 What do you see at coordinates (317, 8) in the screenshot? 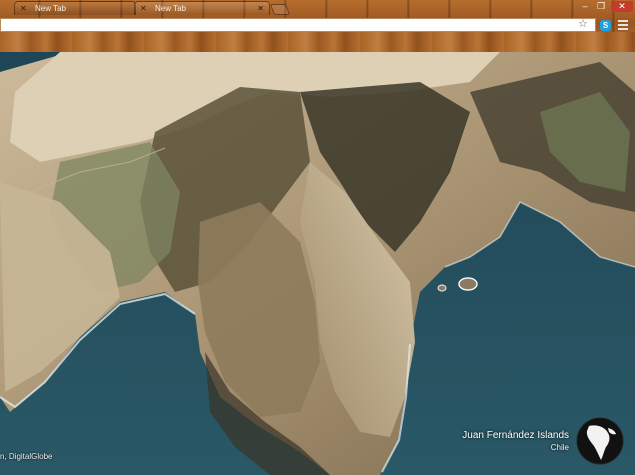
I see `tab-strip: ✕ New Tab ✕ New Tab ✕ – ❐ ✕` at bounding box center [317, 8].